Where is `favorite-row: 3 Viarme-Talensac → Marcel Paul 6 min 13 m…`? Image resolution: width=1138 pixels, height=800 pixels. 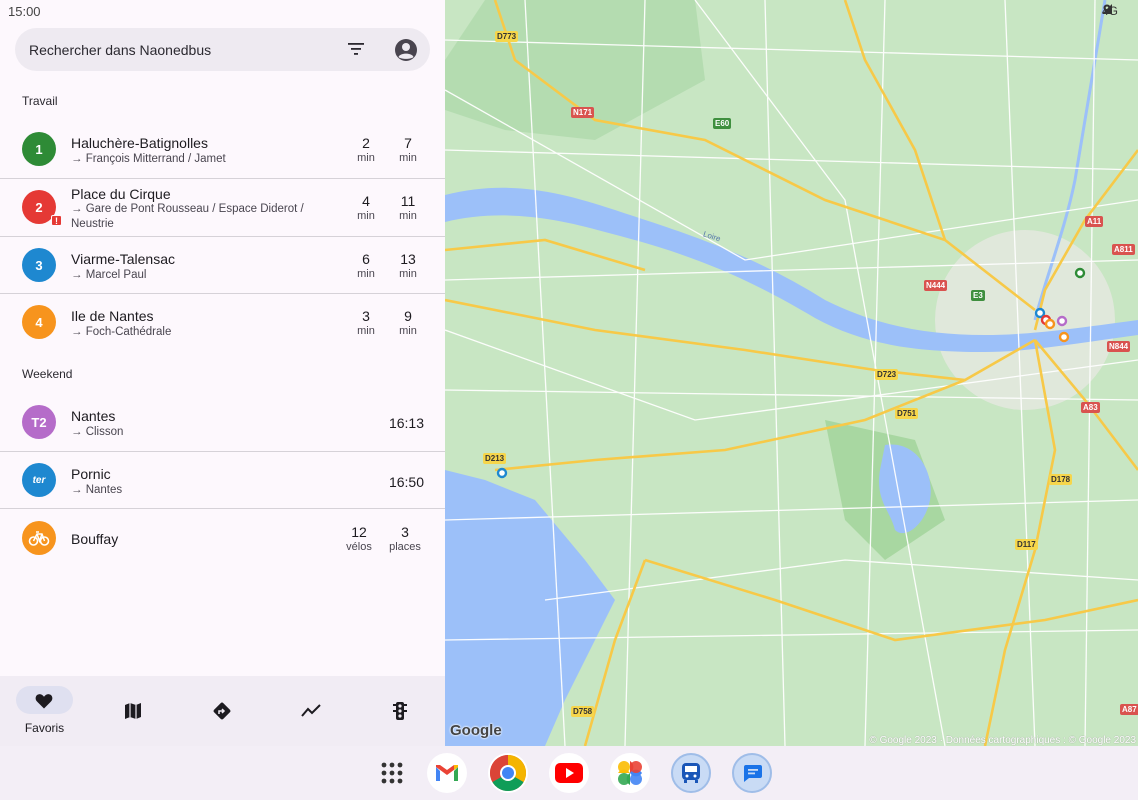
favorite-row: 3 Viarme-Talensac → Marcel Paul 6 min 13 m… is located at coordinates (222, 264).